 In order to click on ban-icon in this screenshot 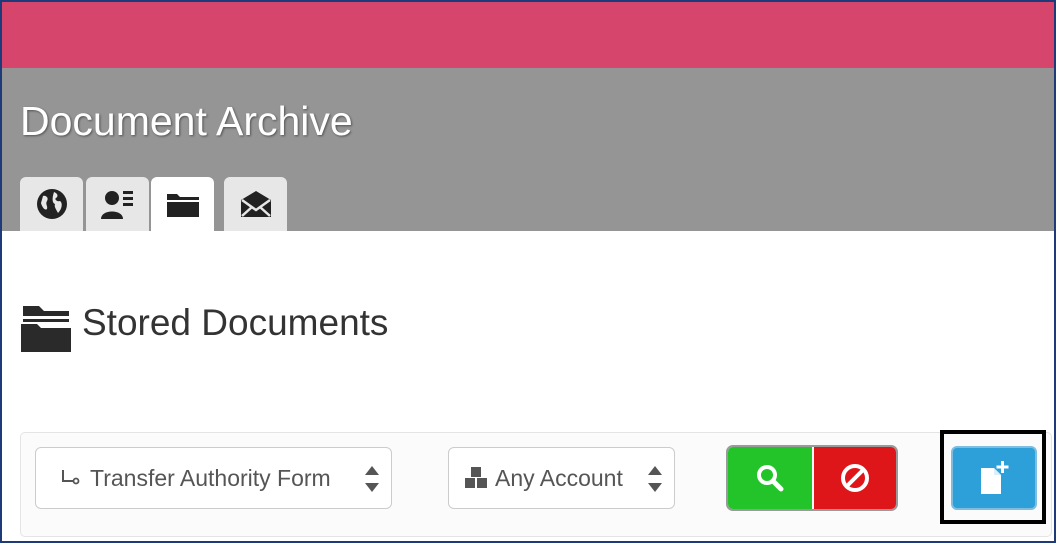, I will do `click(855, 478)`.